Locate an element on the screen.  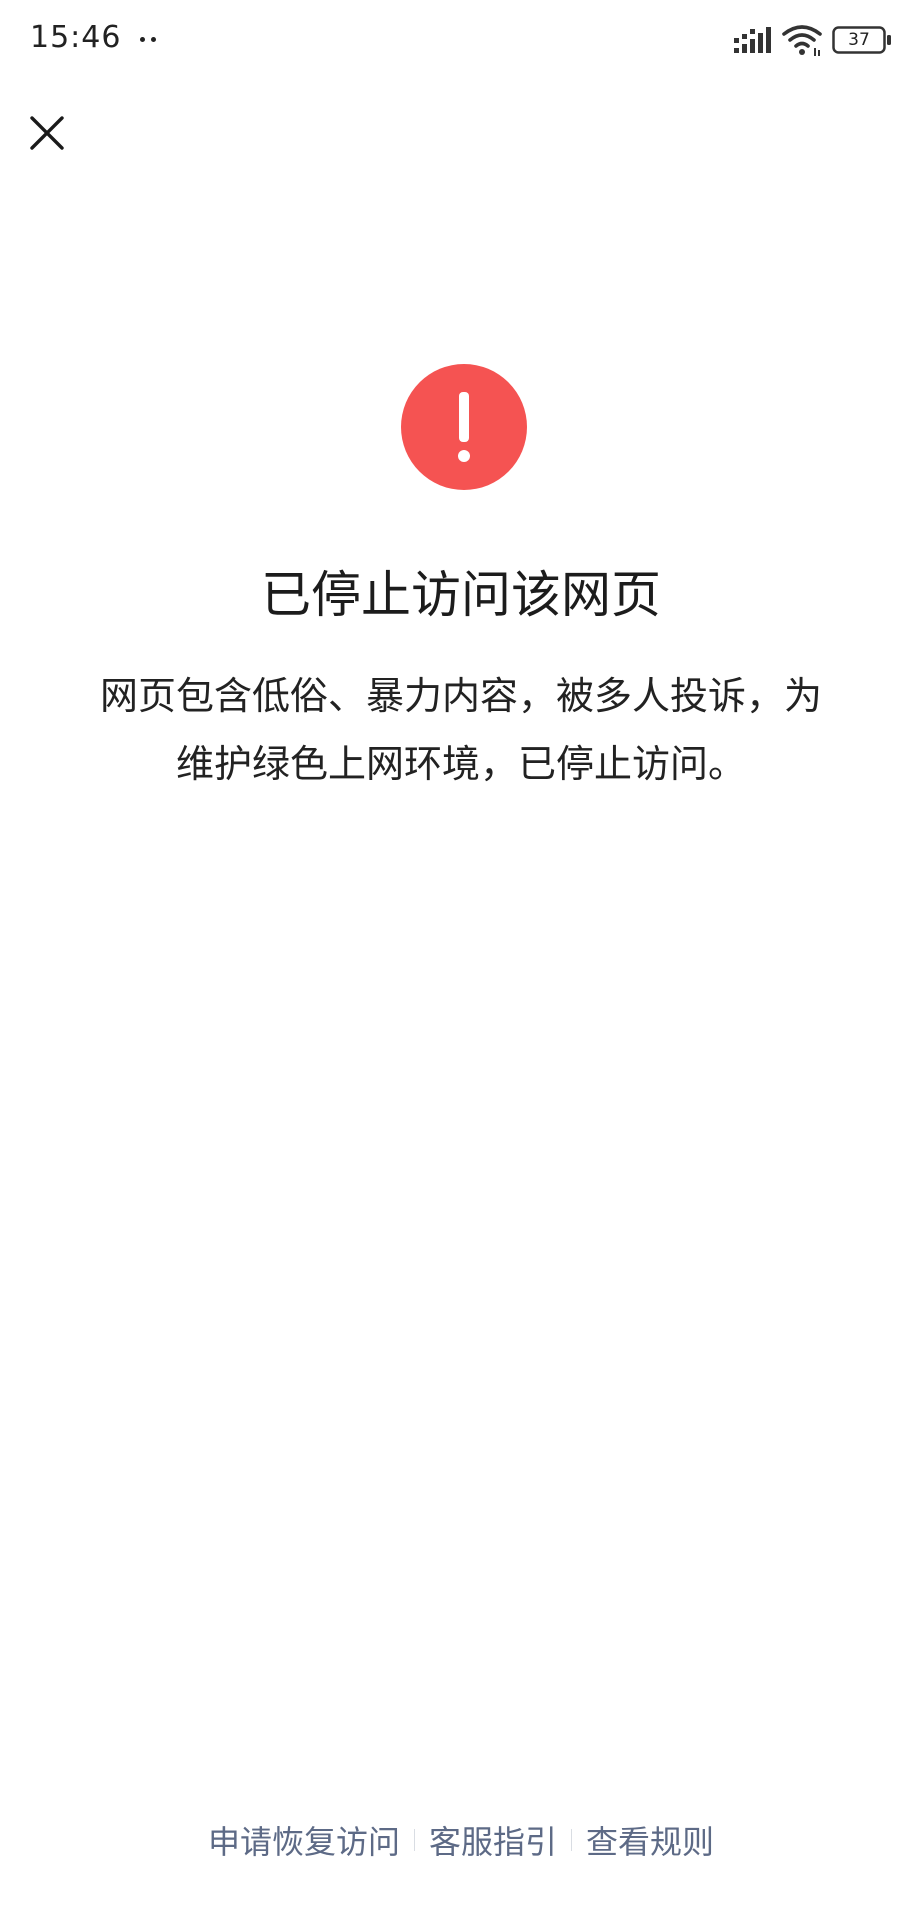
warning-badge is located at coordinates (464, 427).